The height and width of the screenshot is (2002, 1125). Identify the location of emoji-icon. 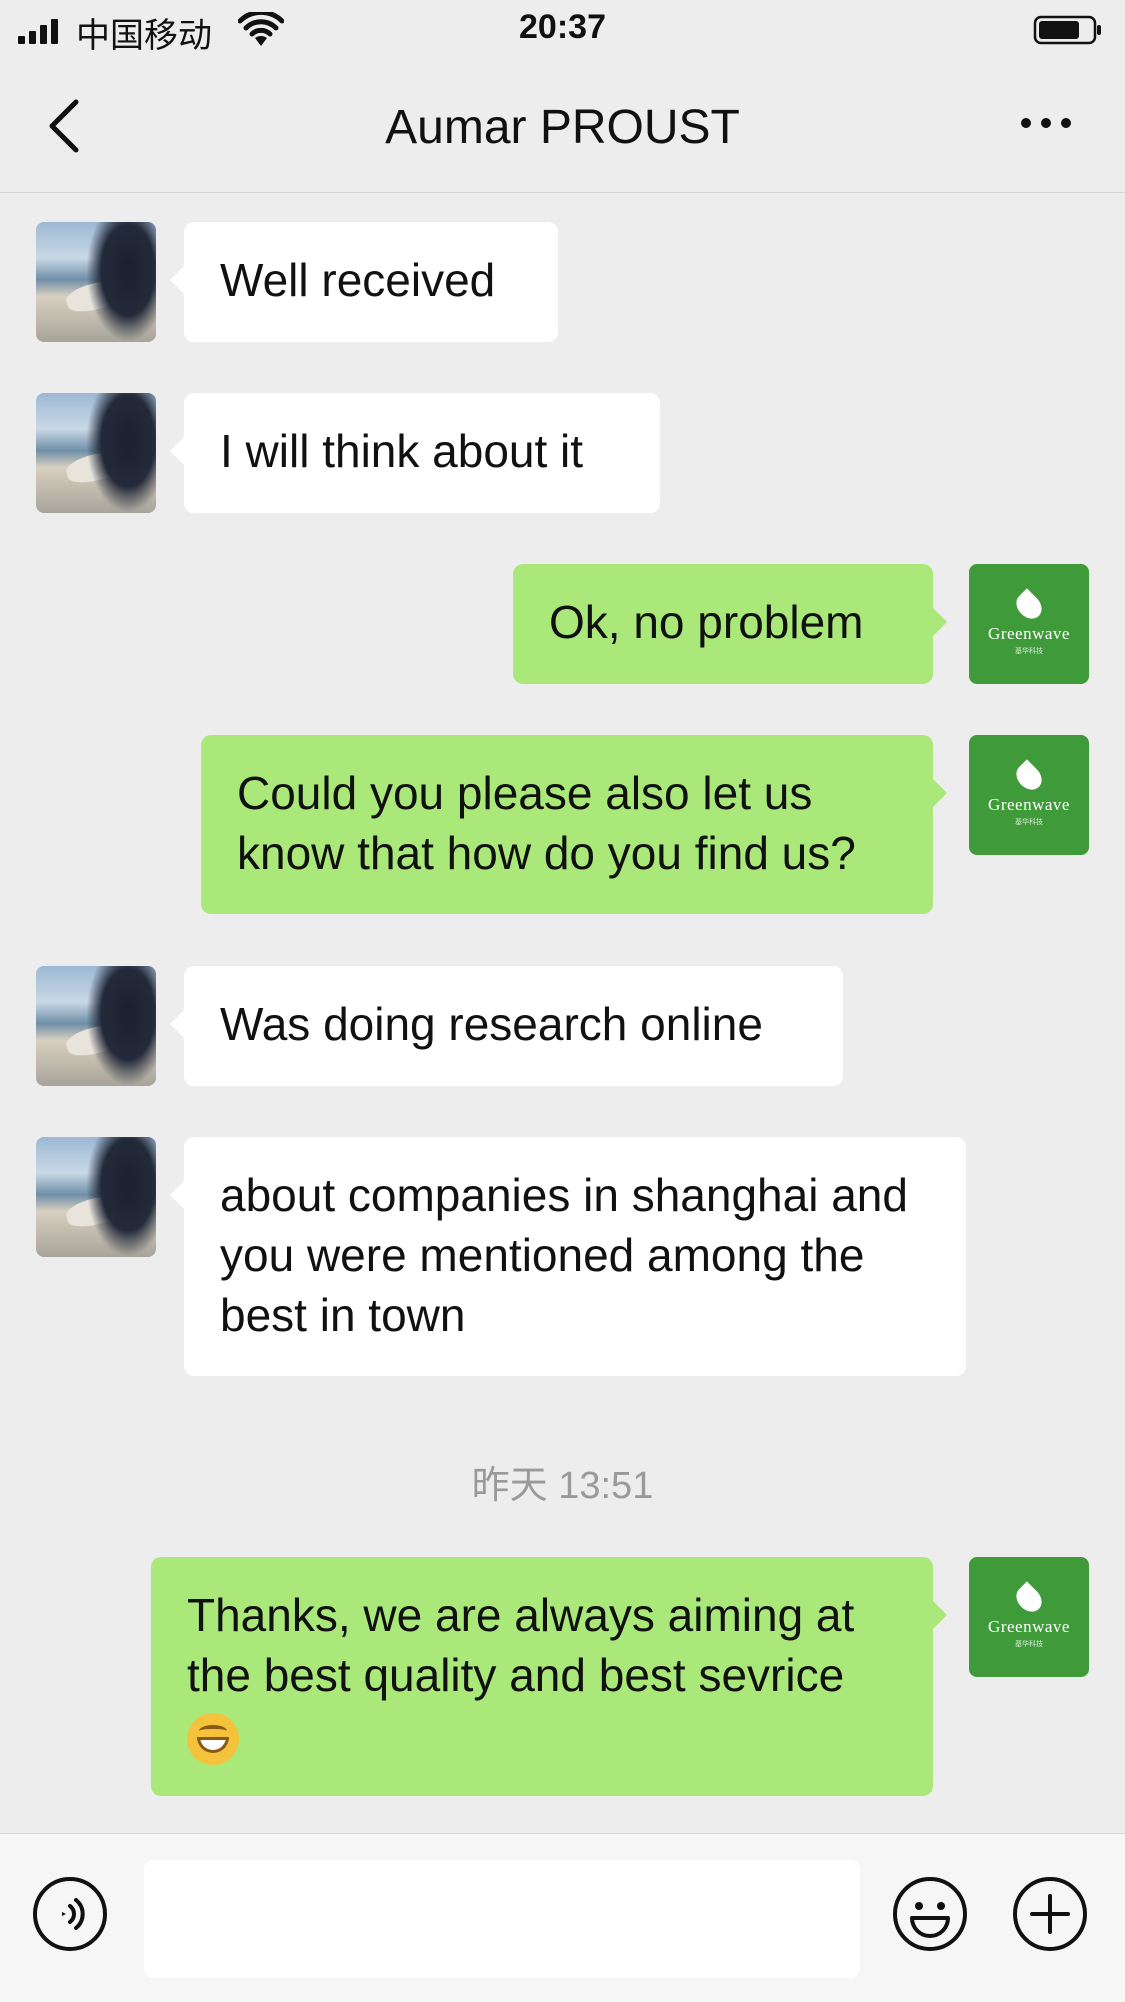
(930, 1914).